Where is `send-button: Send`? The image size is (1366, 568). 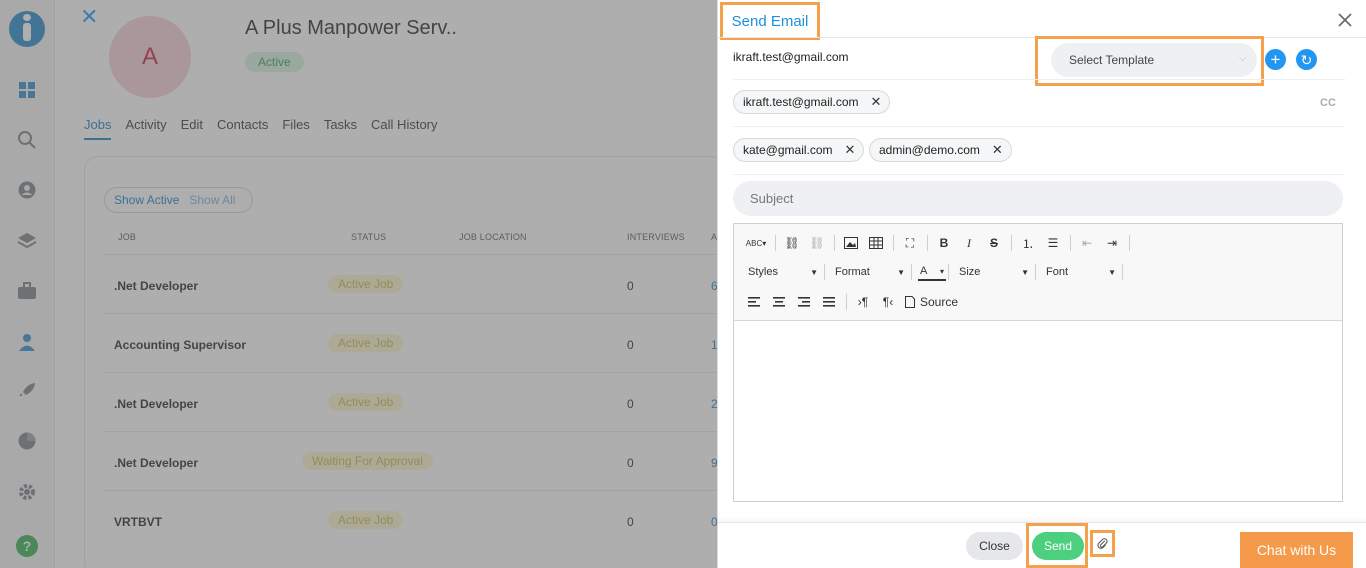 send-button: Send is located at coordinates (1058, 546).